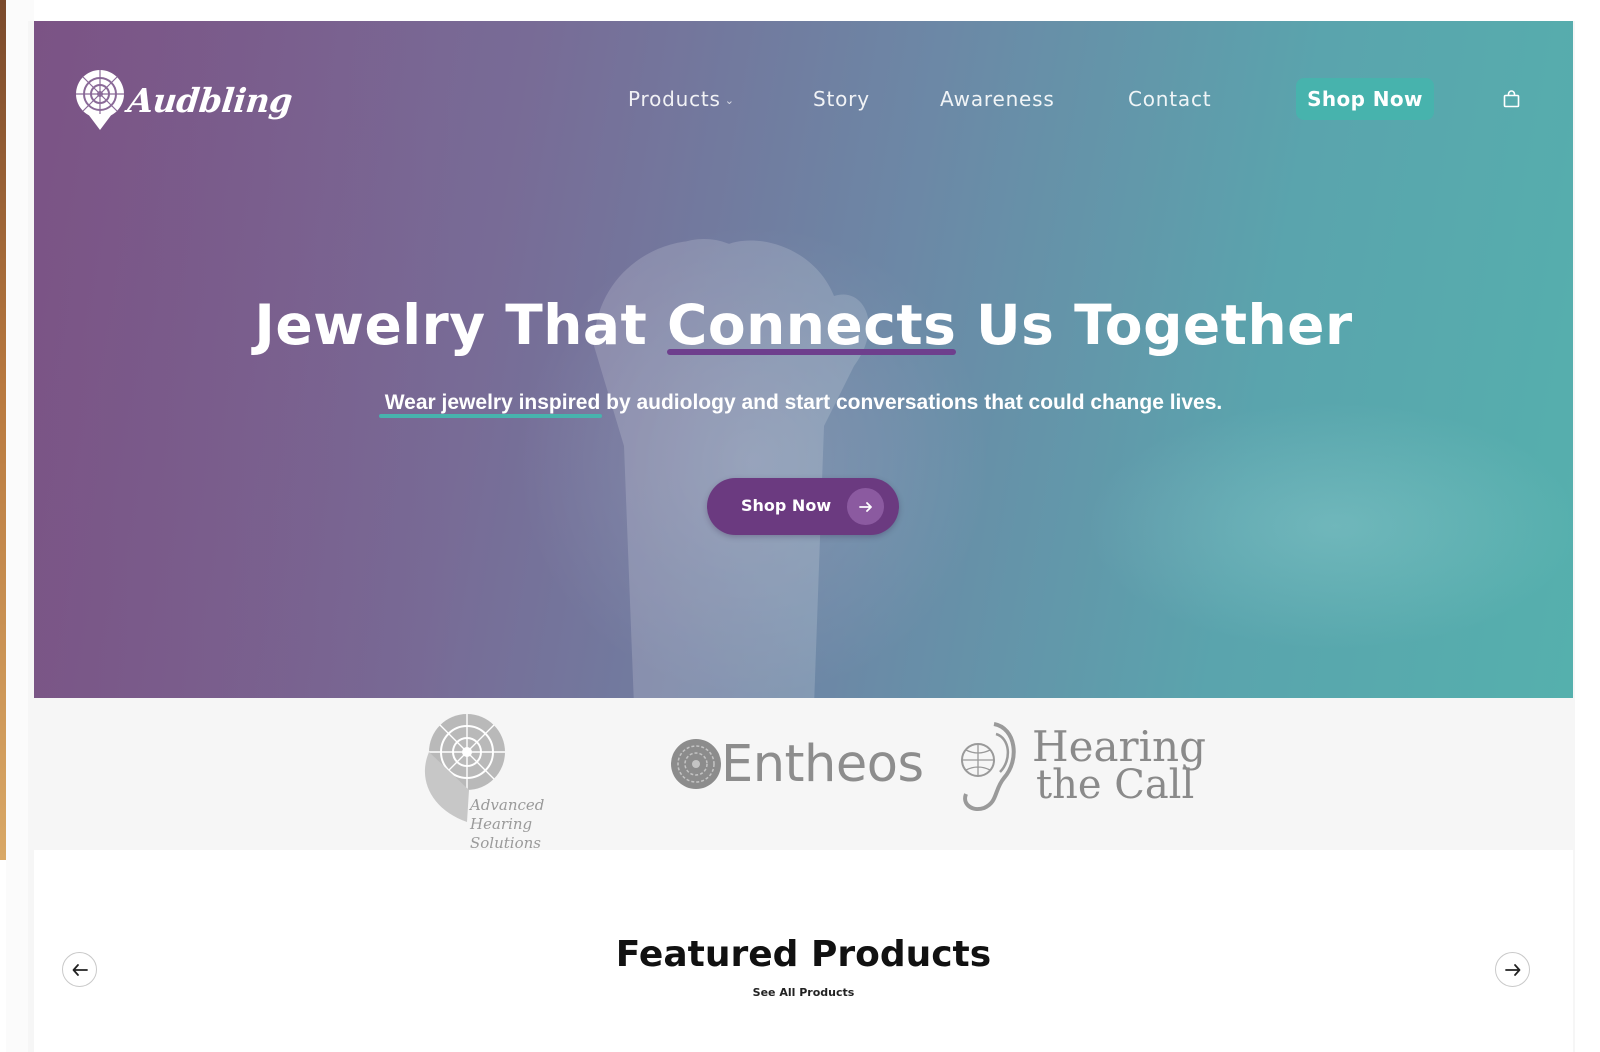 The image size is (1600, 1052). I want to click on partner-advanced-hearing-solutions: Advanced Hearing Solutions, so click(504, 781).